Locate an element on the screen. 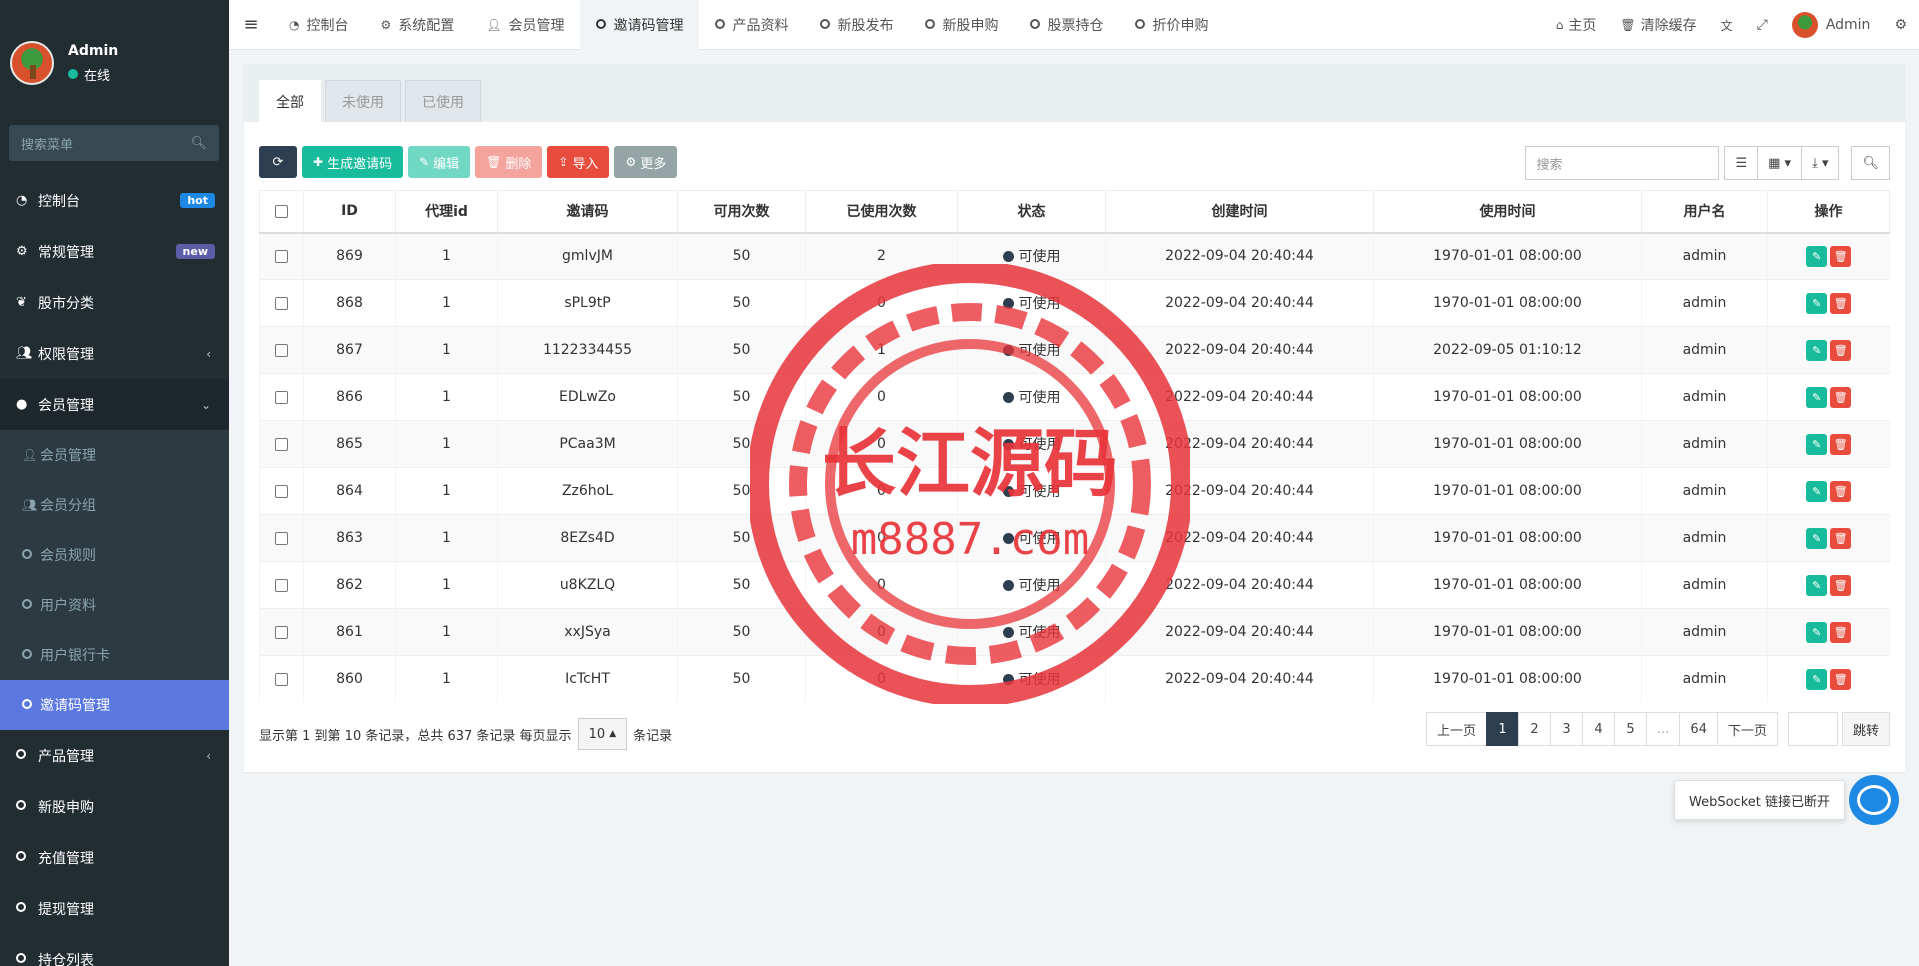  page-button: 64 is located at coordinates (1698, 729).